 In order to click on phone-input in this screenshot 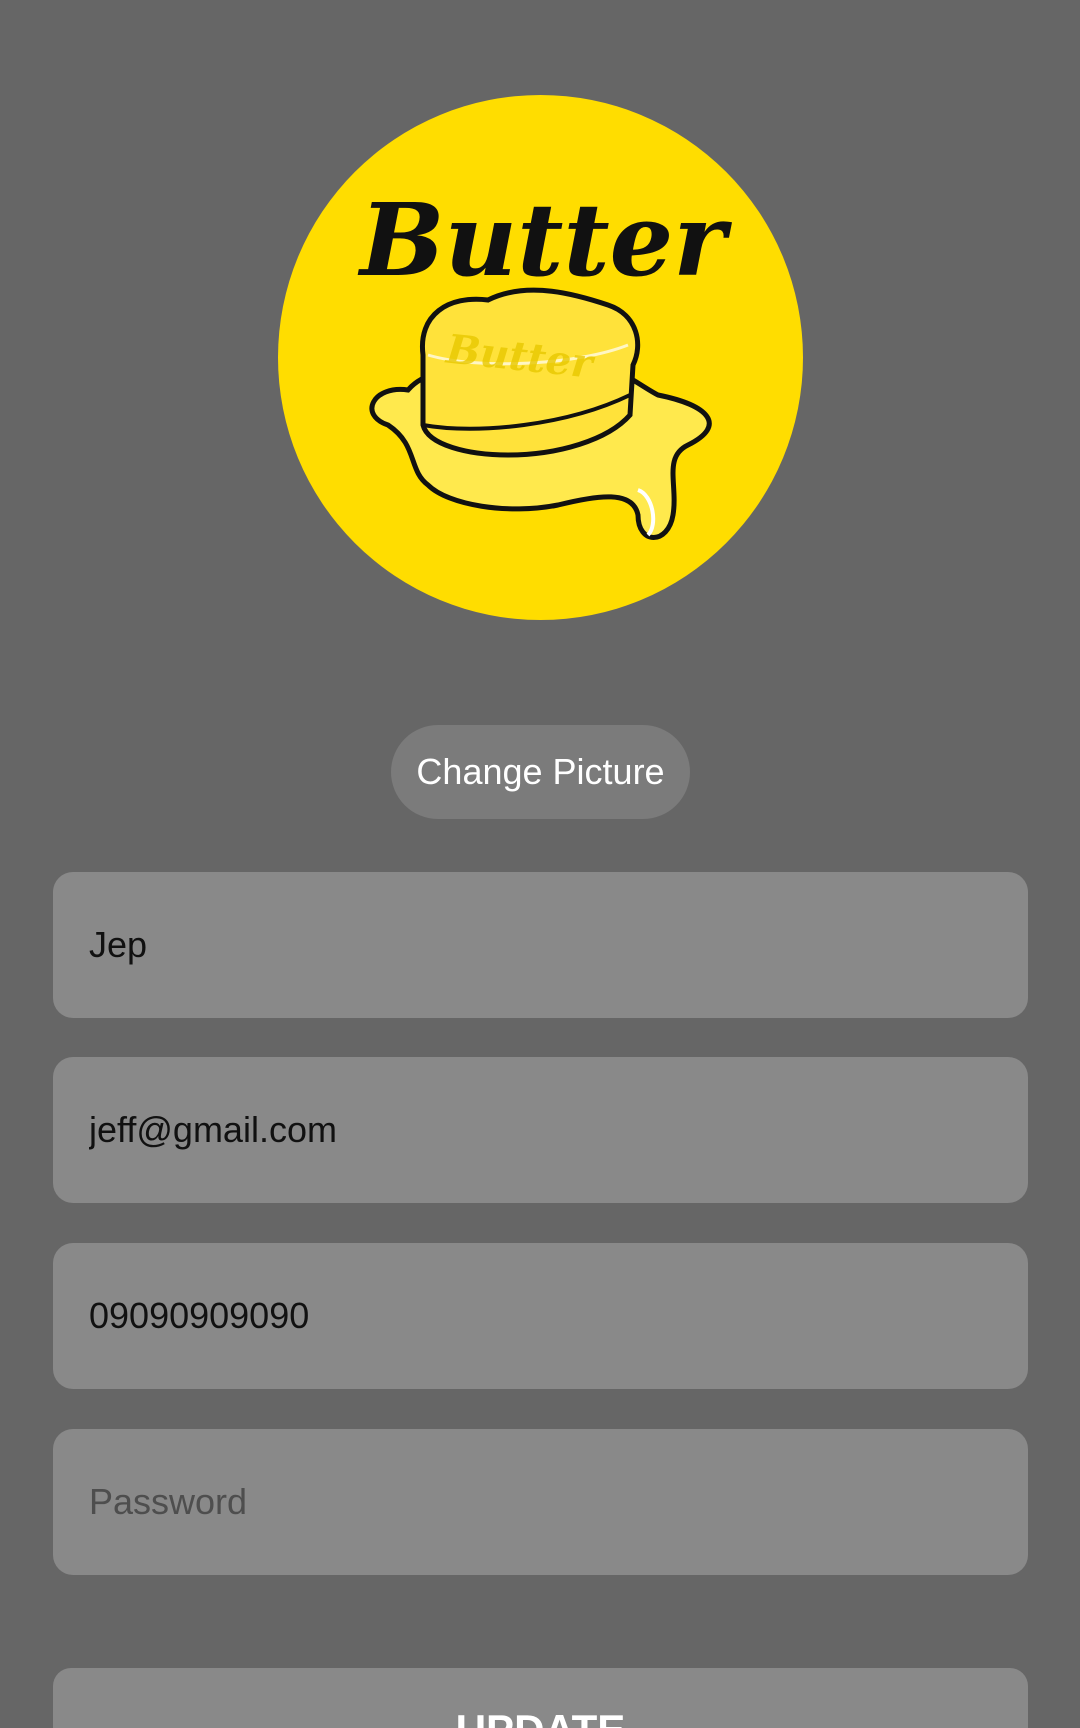, I will do `click(540, 1316)`.